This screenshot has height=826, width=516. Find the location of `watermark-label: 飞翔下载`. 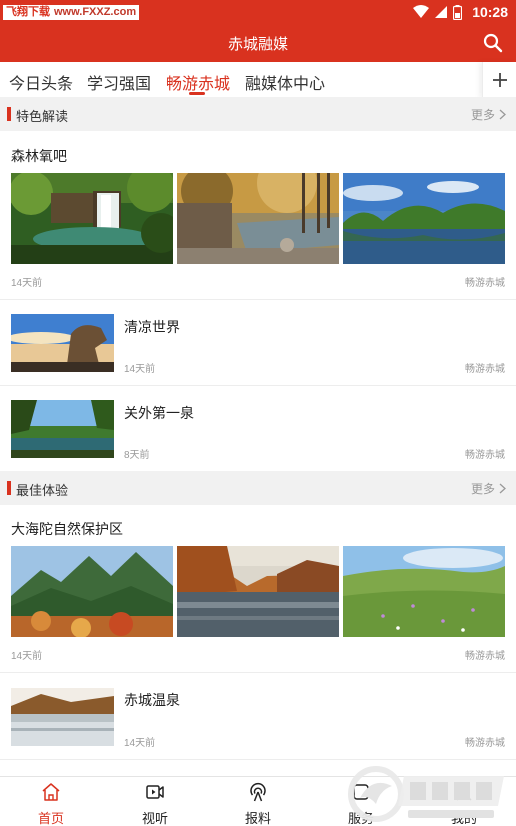

watermark-label: 飞翔下载 is located at coordinates (28, 12).